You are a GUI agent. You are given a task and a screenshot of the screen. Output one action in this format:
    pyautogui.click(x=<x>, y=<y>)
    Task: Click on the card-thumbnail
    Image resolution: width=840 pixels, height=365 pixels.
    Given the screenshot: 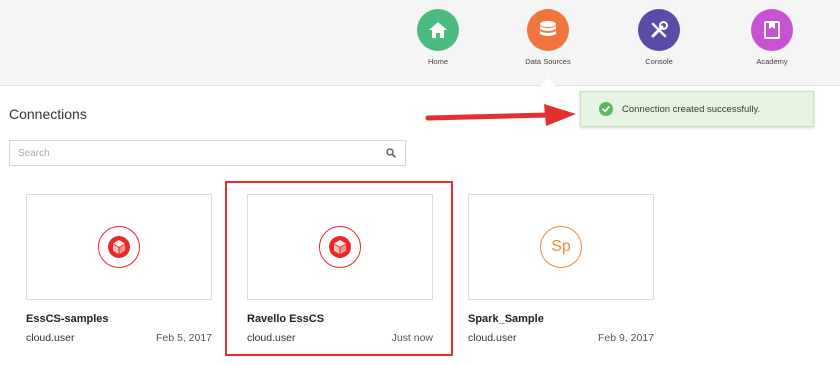 What is the action you would take?
    pyautogui.click(x=119, y=247)
    